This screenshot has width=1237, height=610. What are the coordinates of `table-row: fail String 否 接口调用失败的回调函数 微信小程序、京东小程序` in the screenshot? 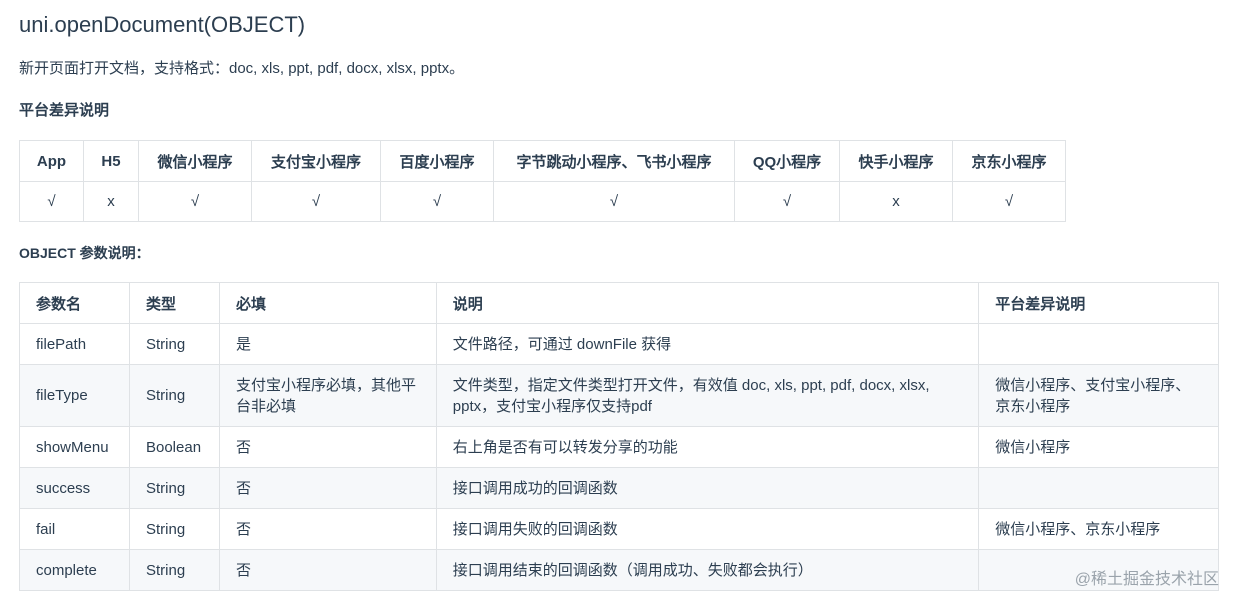 It's located at (619, 529).